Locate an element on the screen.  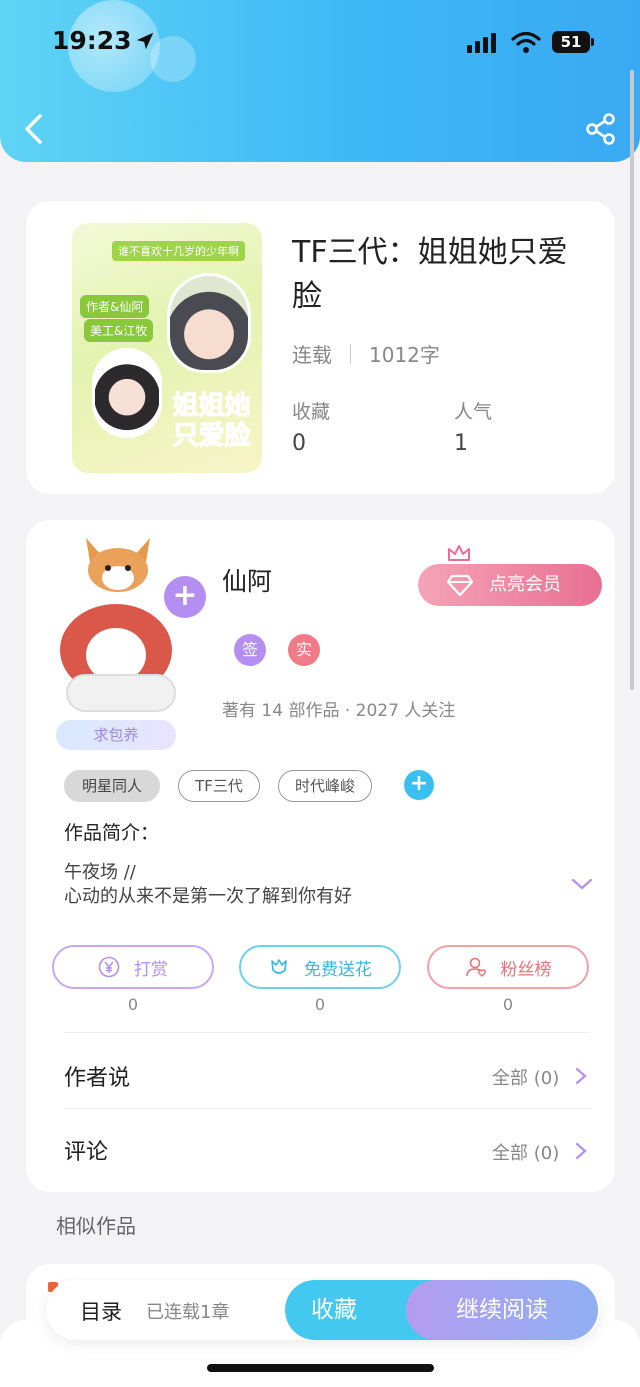
reward-button: 打赏 is located at coordinates (133, 967).